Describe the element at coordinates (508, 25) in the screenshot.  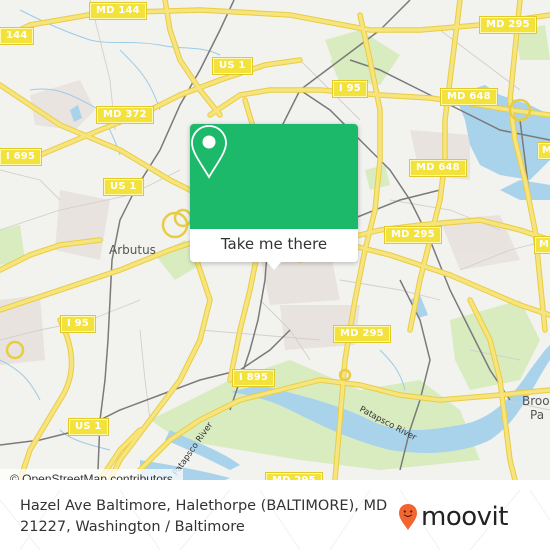
I see `road-shield-md295: MD 295` at that location.